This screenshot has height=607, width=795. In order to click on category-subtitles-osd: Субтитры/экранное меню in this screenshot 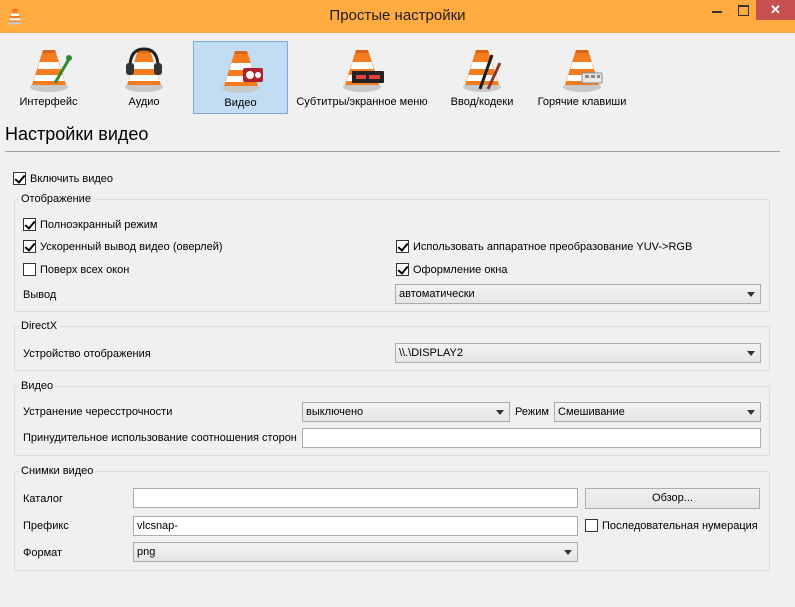, I will do `click(362, 77)`.